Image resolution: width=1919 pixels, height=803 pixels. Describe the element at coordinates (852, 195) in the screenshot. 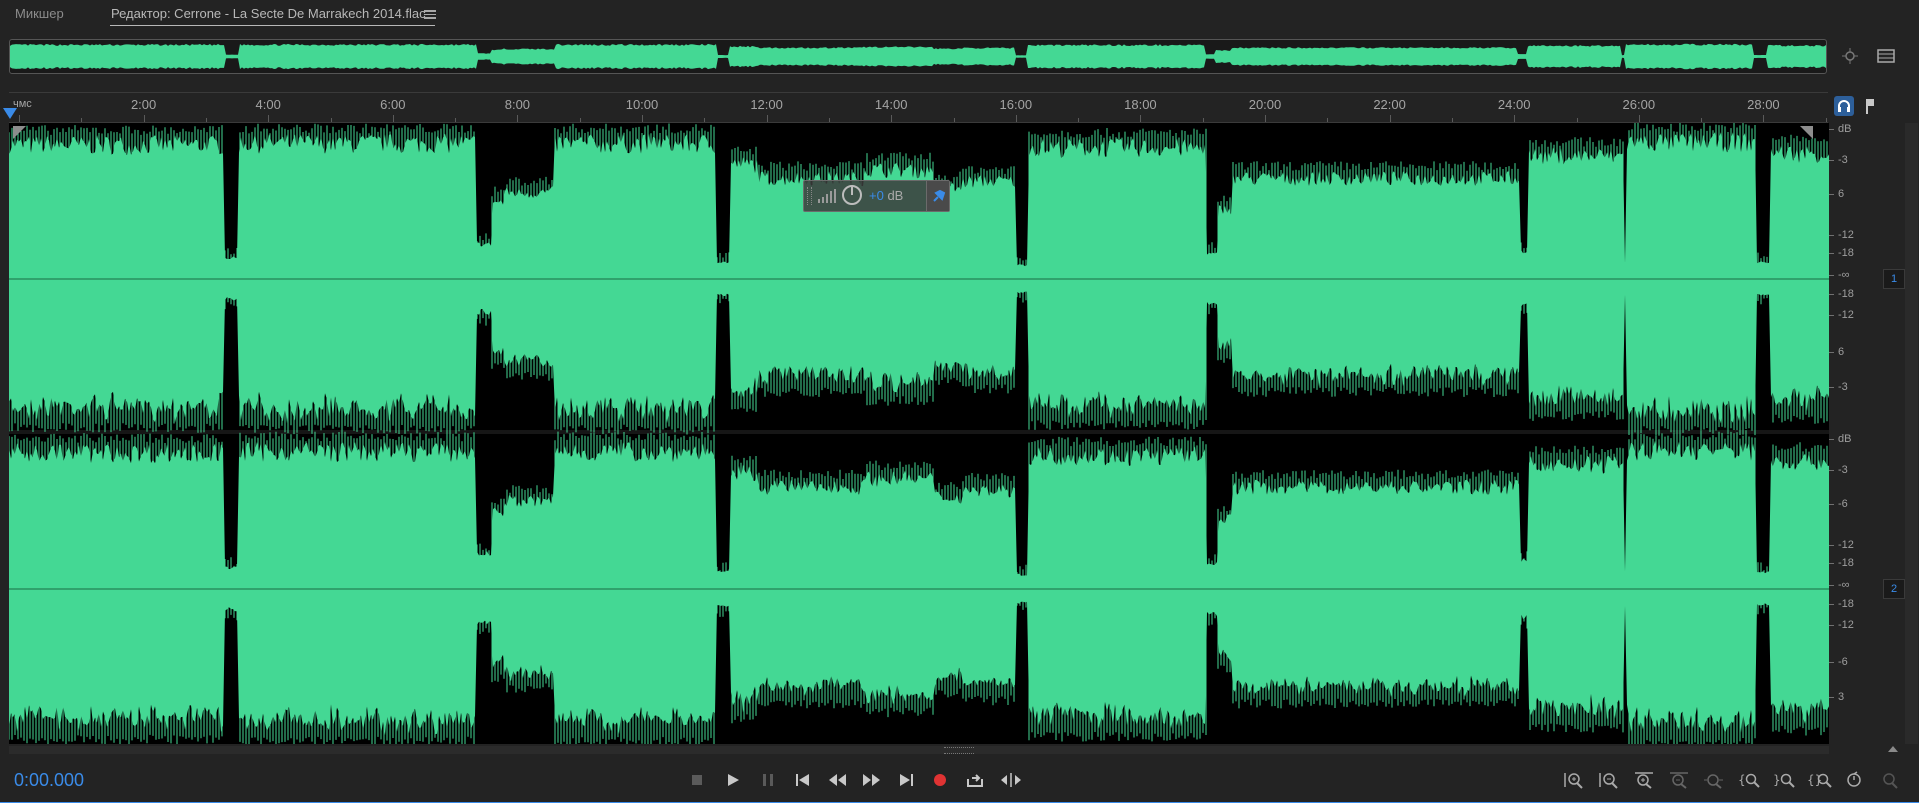

I see `volume-knob` at that location.